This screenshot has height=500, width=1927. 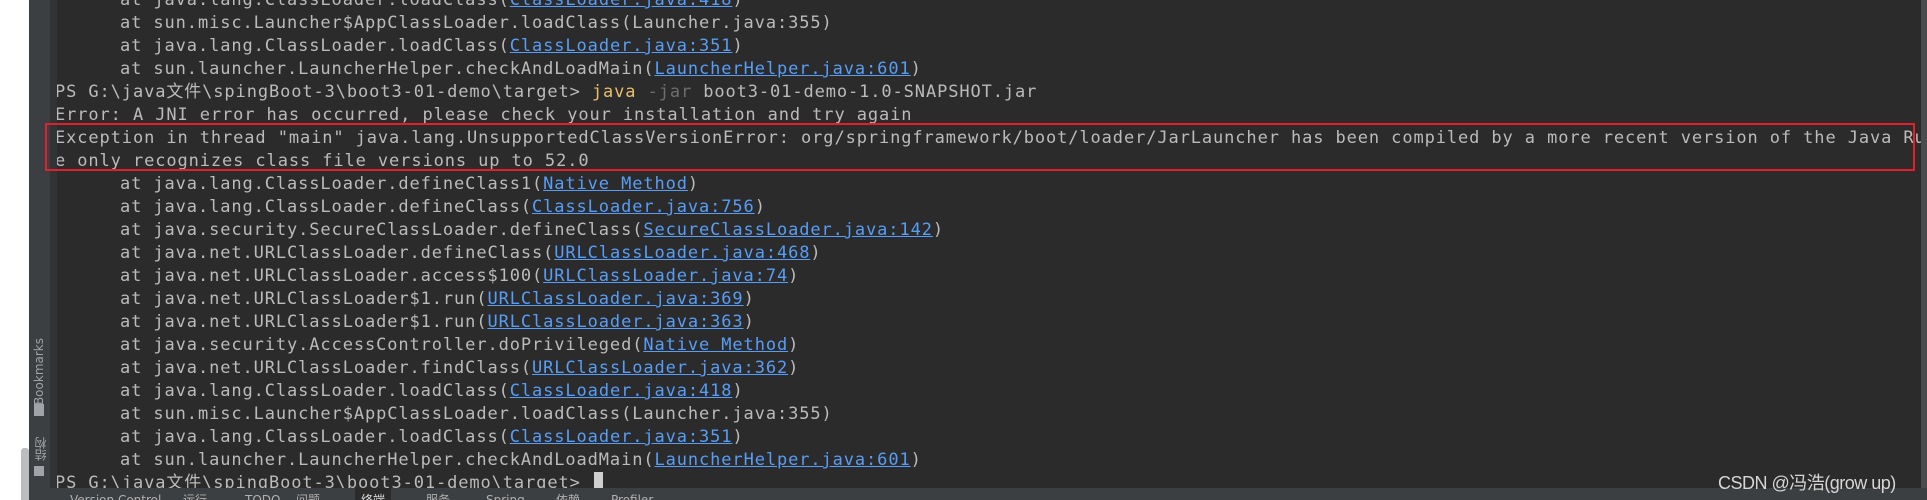 What do you see at coordinates (505, 494) in the screenshot?
I see `tab-6: Spring` at bounding box center [505, 494].